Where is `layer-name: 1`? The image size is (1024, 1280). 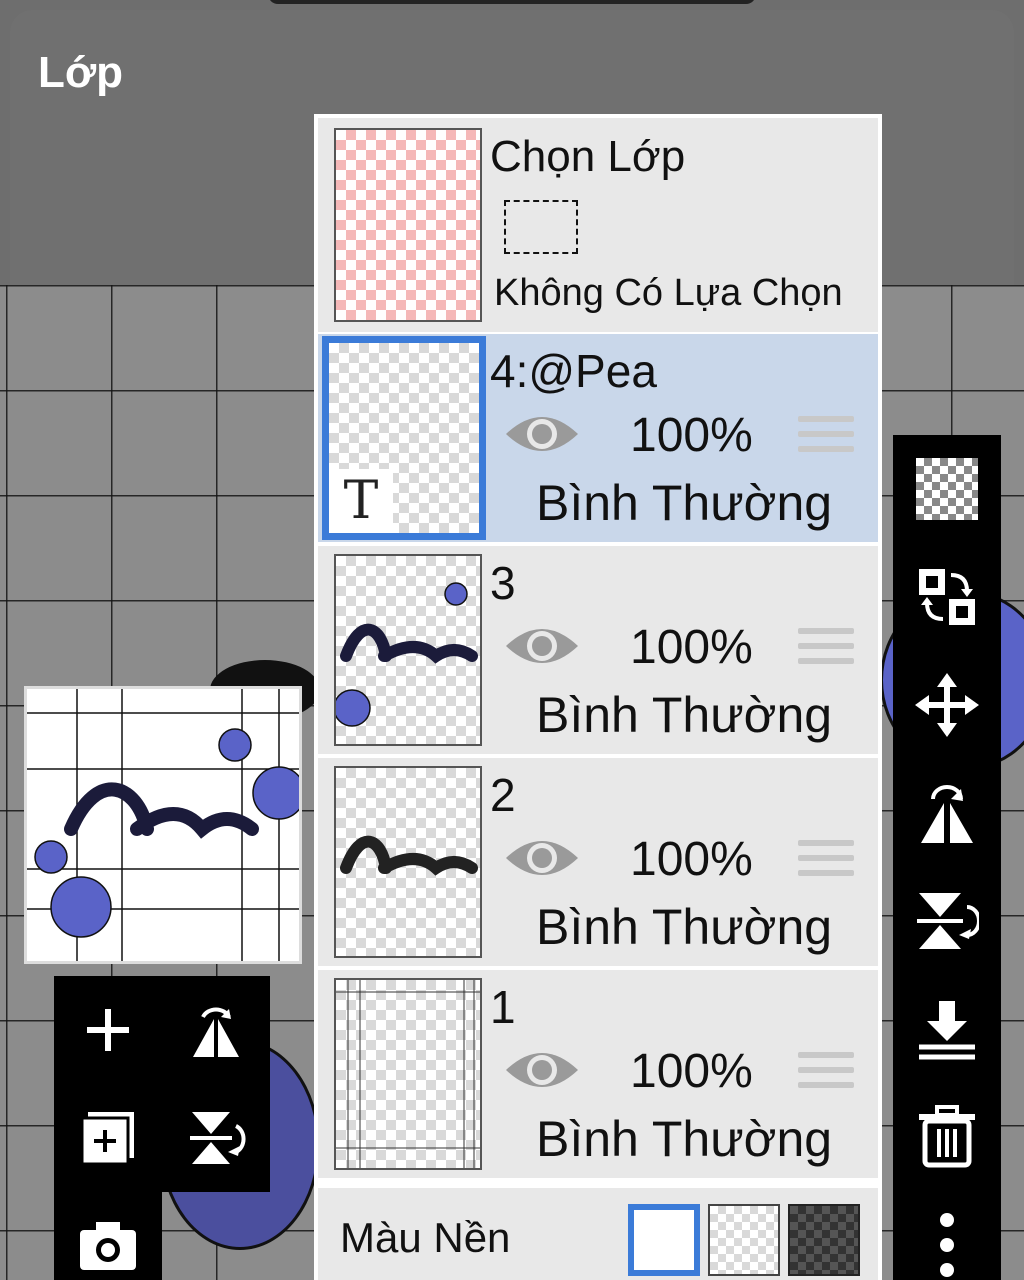
layer-name: 1 is located at coordinates (503, 1007).